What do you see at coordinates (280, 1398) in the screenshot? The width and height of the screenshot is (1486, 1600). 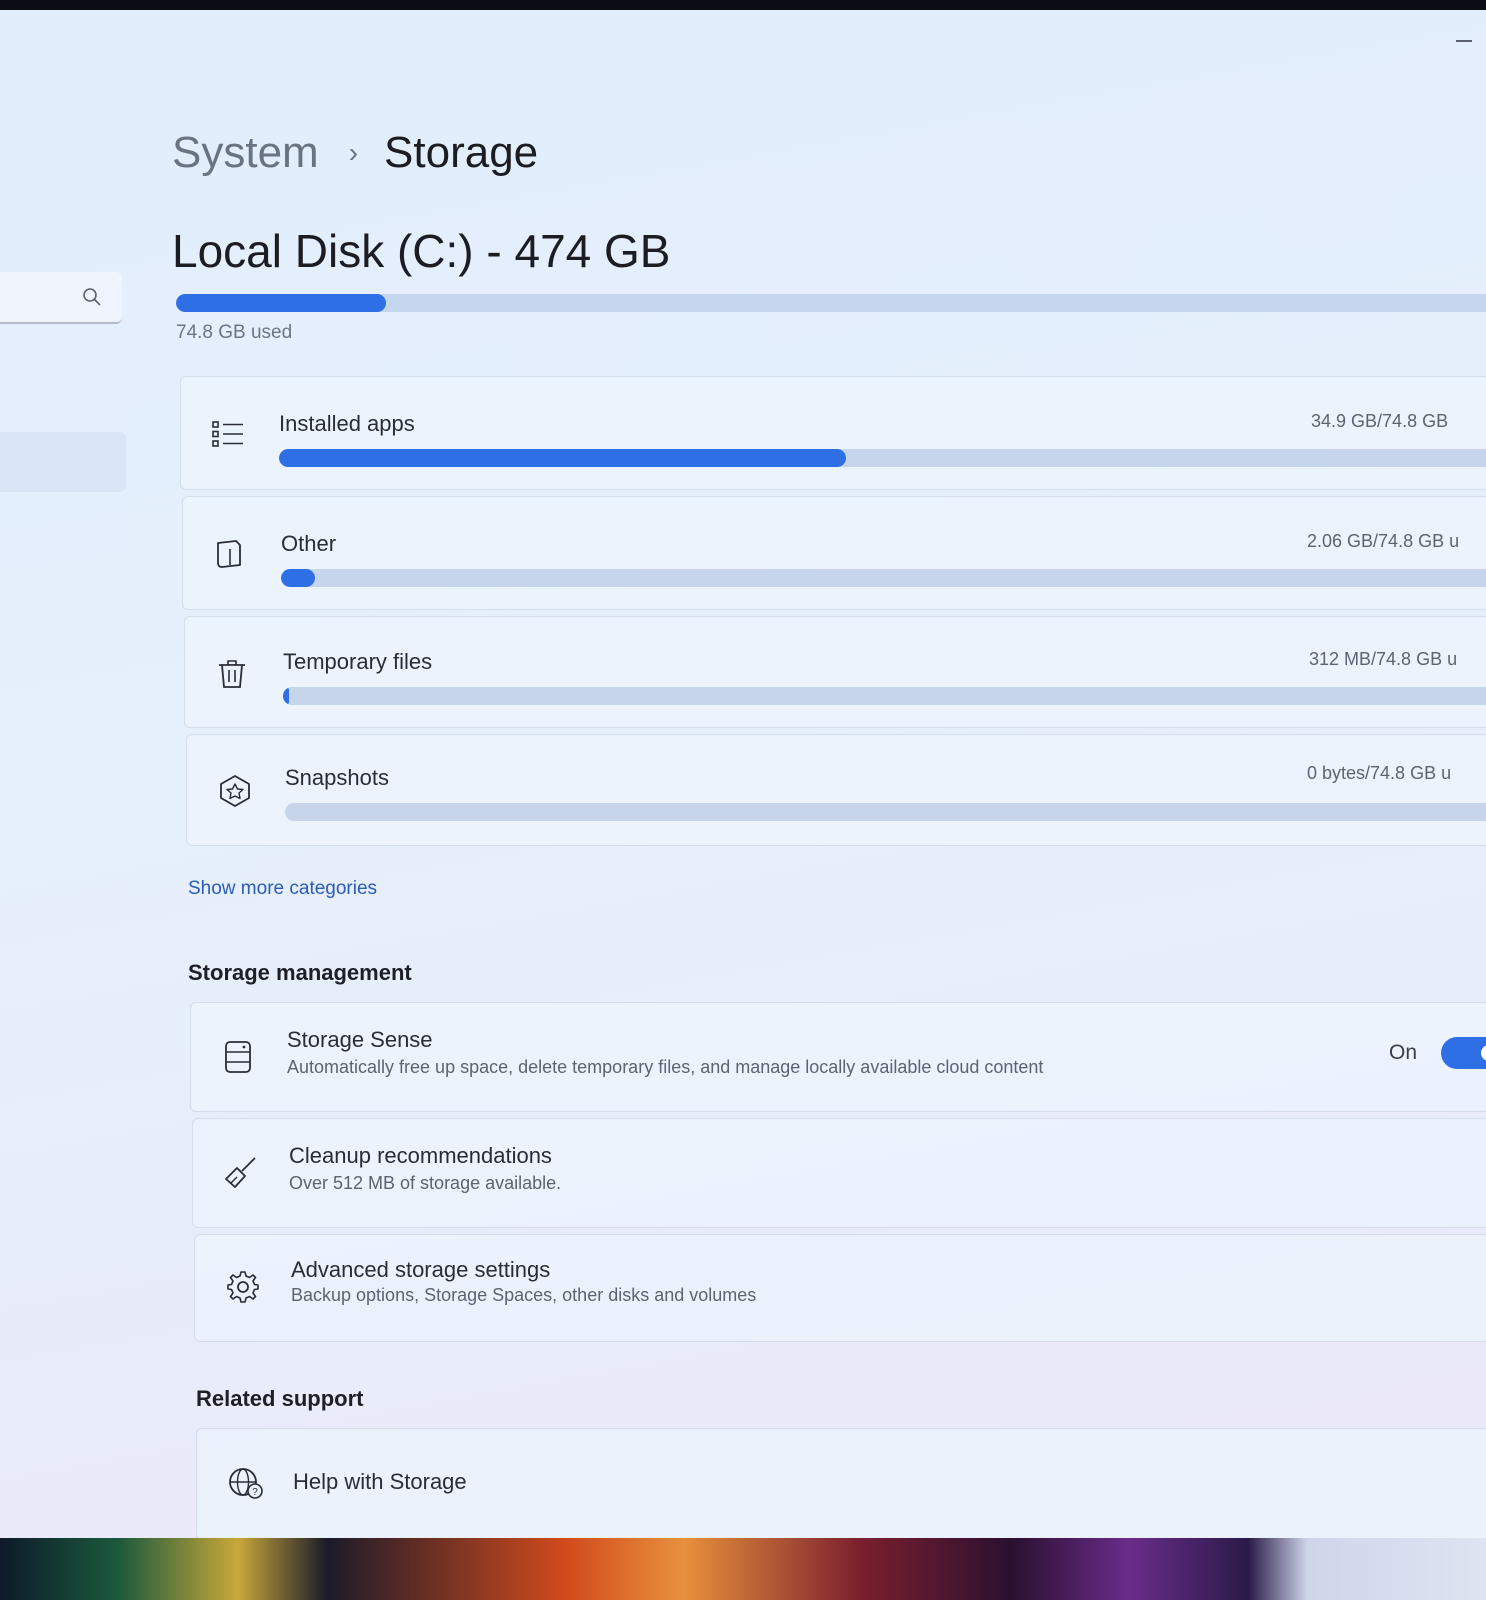 I see `related-support-heading: Related support` at bounding box center [280, 1398].